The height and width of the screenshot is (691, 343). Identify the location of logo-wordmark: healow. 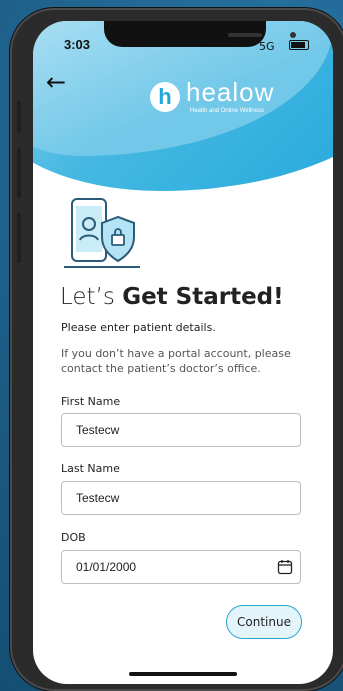
(230, 92).